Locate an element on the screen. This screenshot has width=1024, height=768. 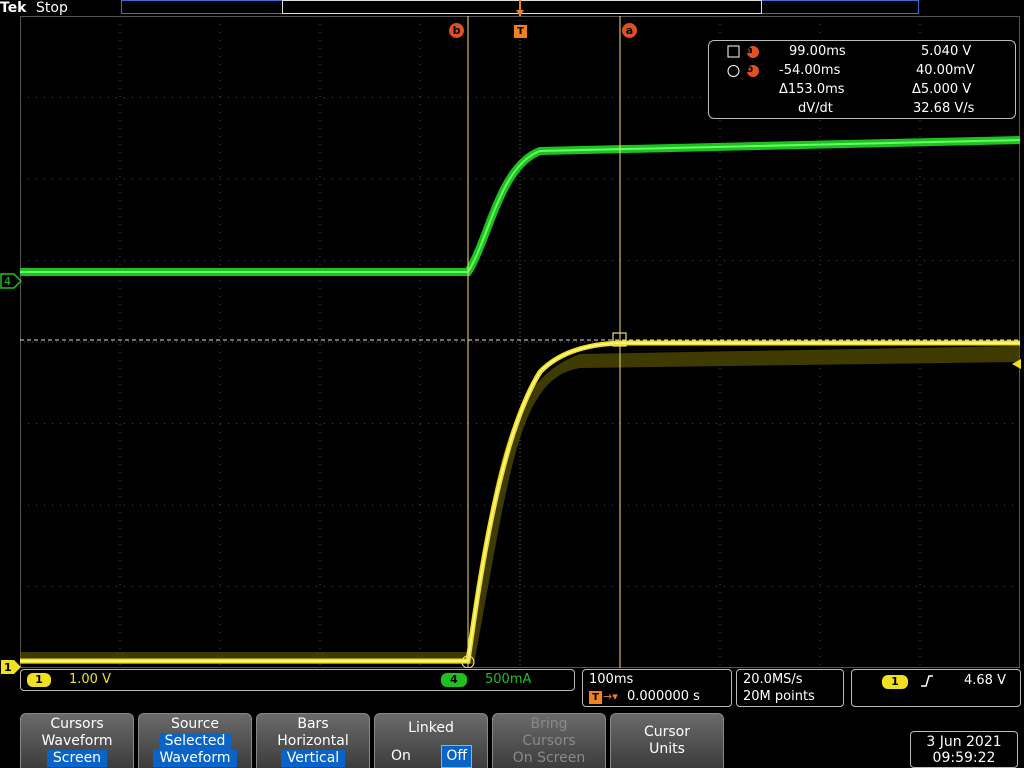
softkey-linked-on: On is located at coordinates (401, 756).